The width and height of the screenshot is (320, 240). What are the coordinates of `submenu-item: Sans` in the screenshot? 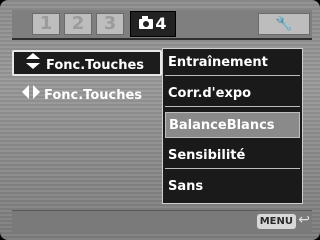 It's located at (232, 187).